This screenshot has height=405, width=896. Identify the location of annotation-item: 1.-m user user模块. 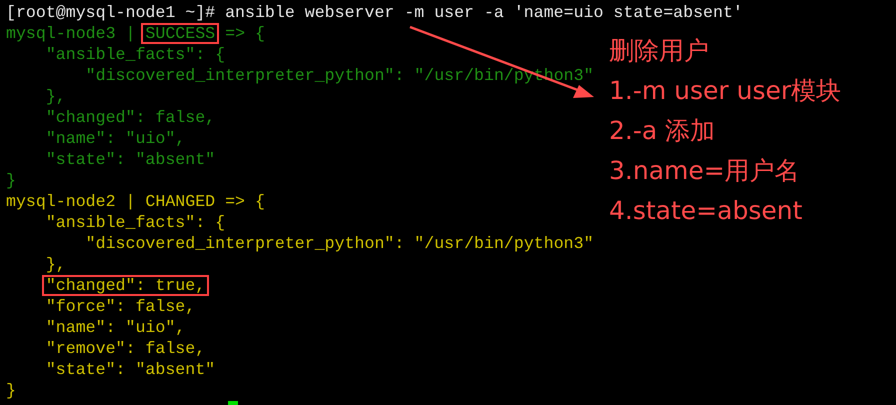
(725, 91).